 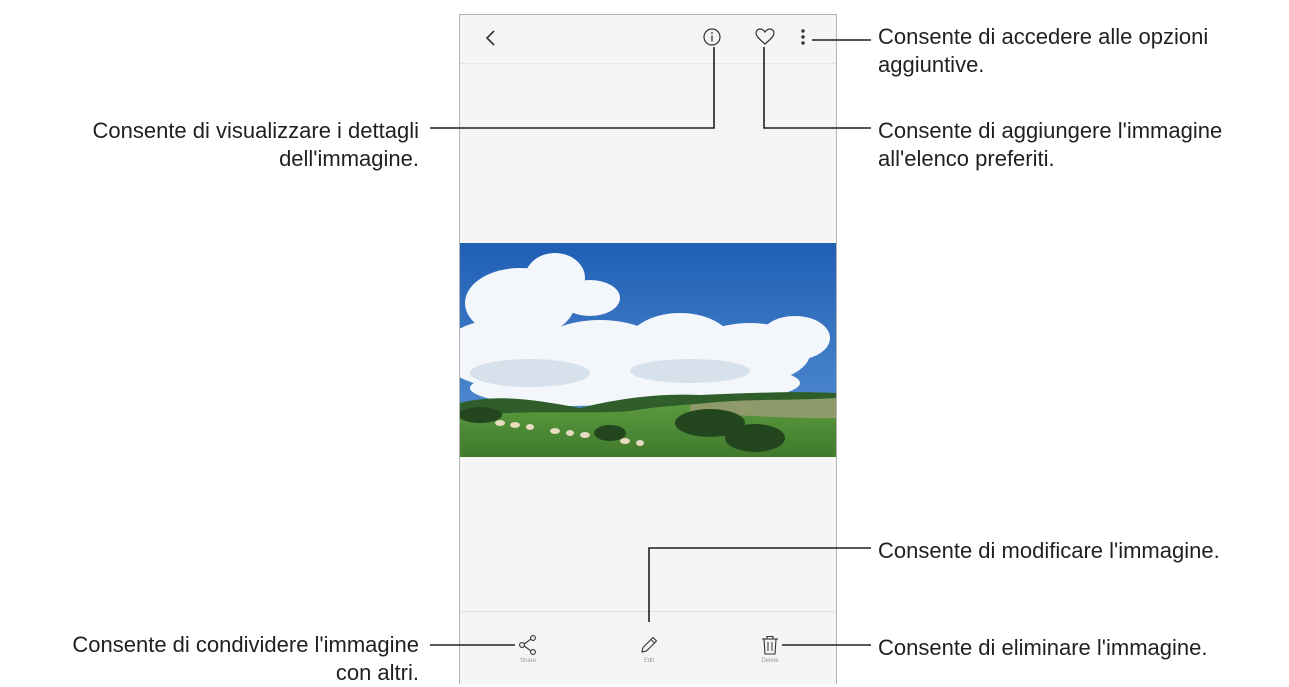 I want to click on callout-line: Consente di eliminare l'immagine., so click(x=1043, y=647).